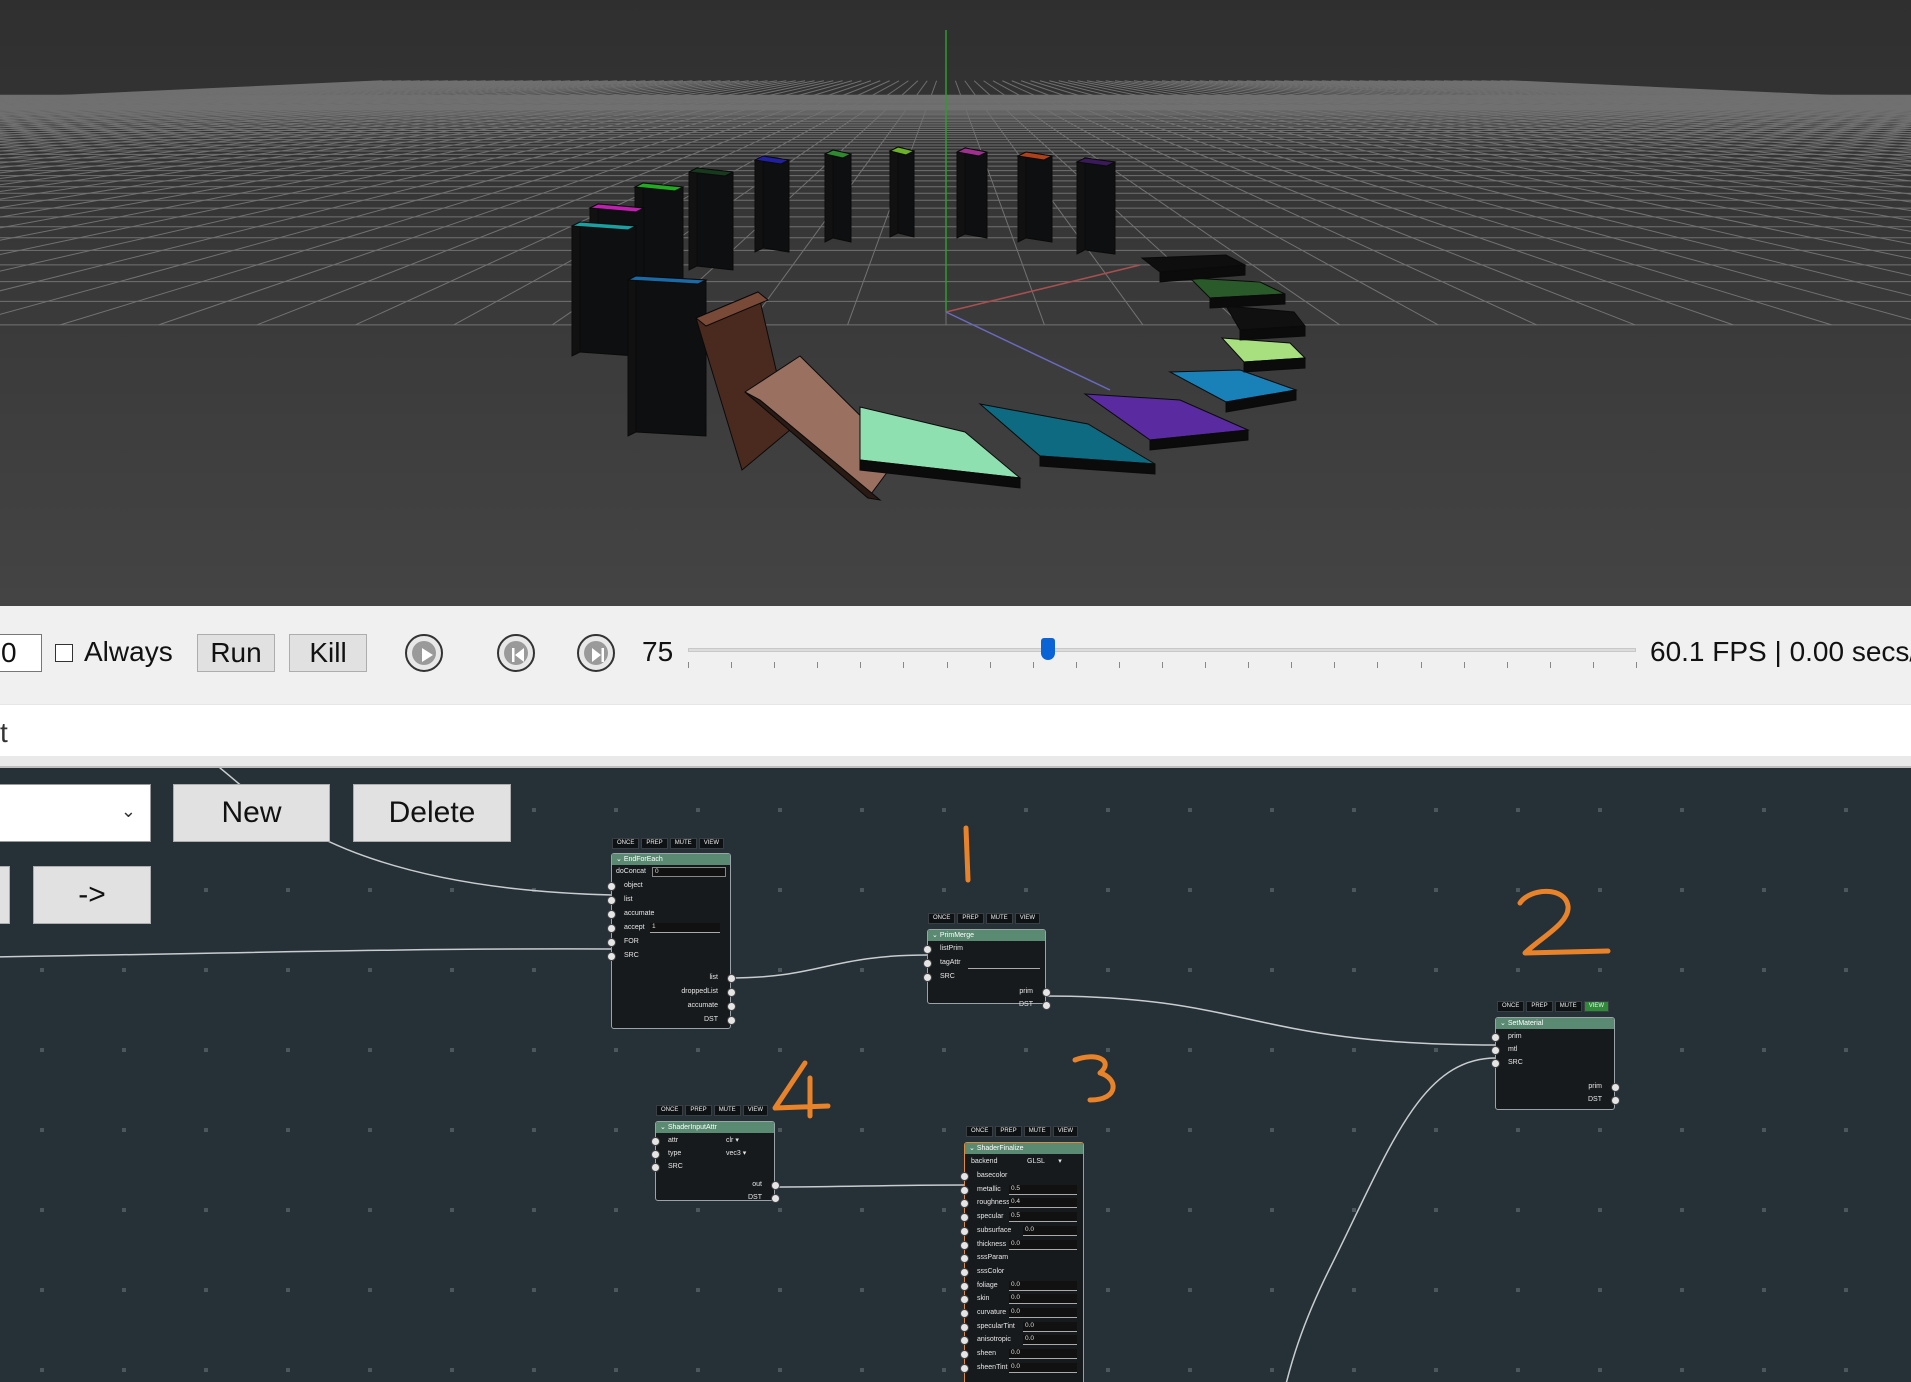 Image resolution: width=1911 pixels, height=1382 pixels. Describe the element at coordinates (631, 955) in the screenshot. I see `port-label: SRC` at that location.